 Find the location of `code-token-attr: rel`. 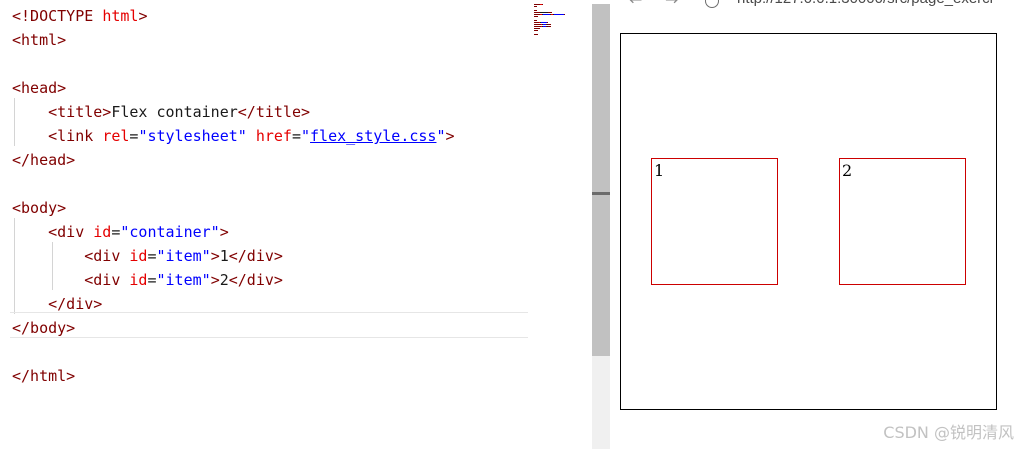

code-token-attr: rel is located at coordinates (116, 136).